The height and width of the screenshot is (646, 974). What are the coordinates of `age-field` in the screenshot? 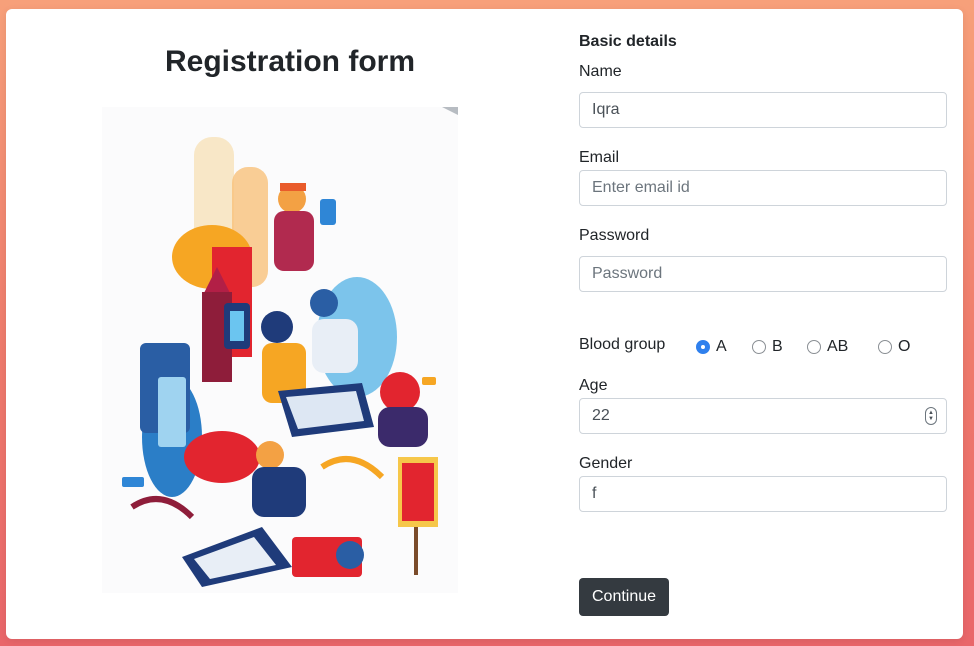 It's located at (763, 416).